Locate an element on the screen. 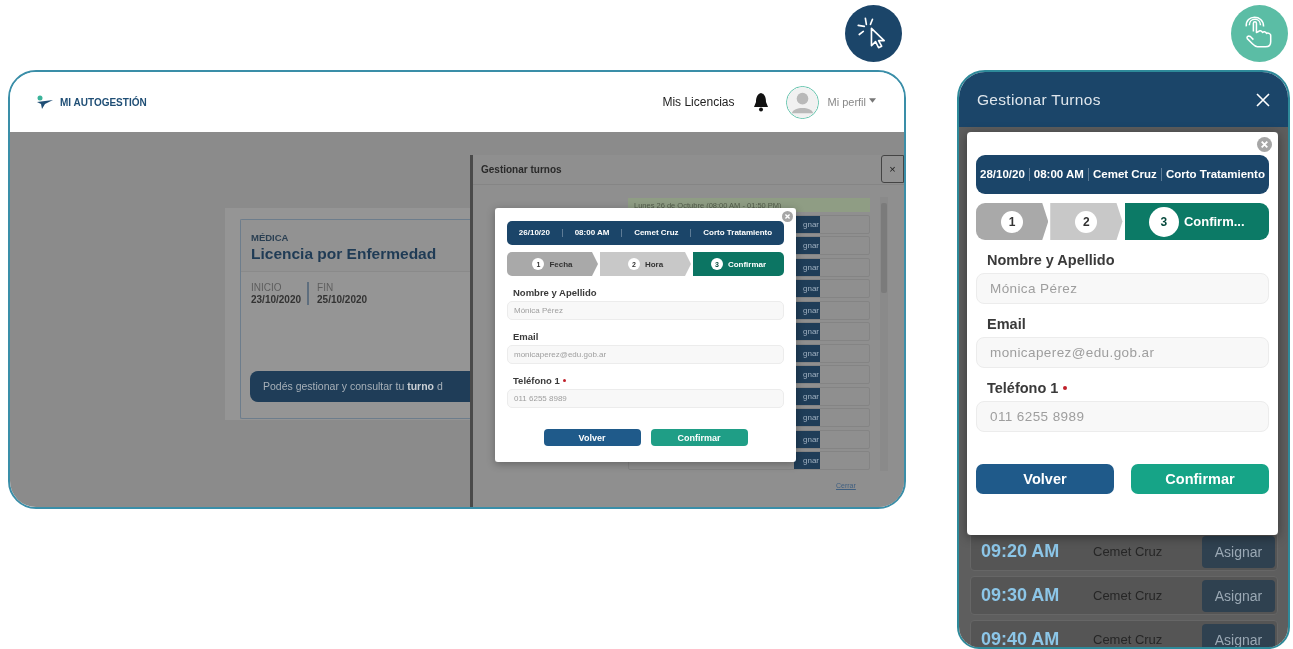  step-number: 2 is located at coordinates (1086, 221).